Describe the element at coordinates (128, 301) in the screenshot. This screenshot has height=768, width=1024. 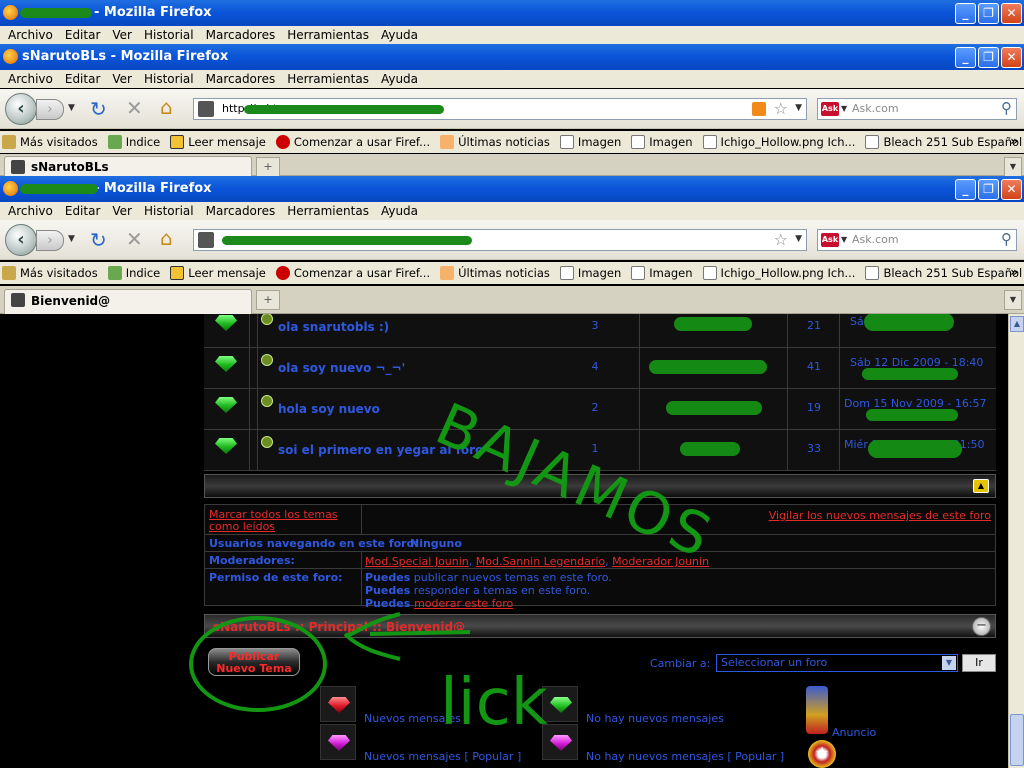
I see `tab-bienvenido: Bienvenid@` at that location.